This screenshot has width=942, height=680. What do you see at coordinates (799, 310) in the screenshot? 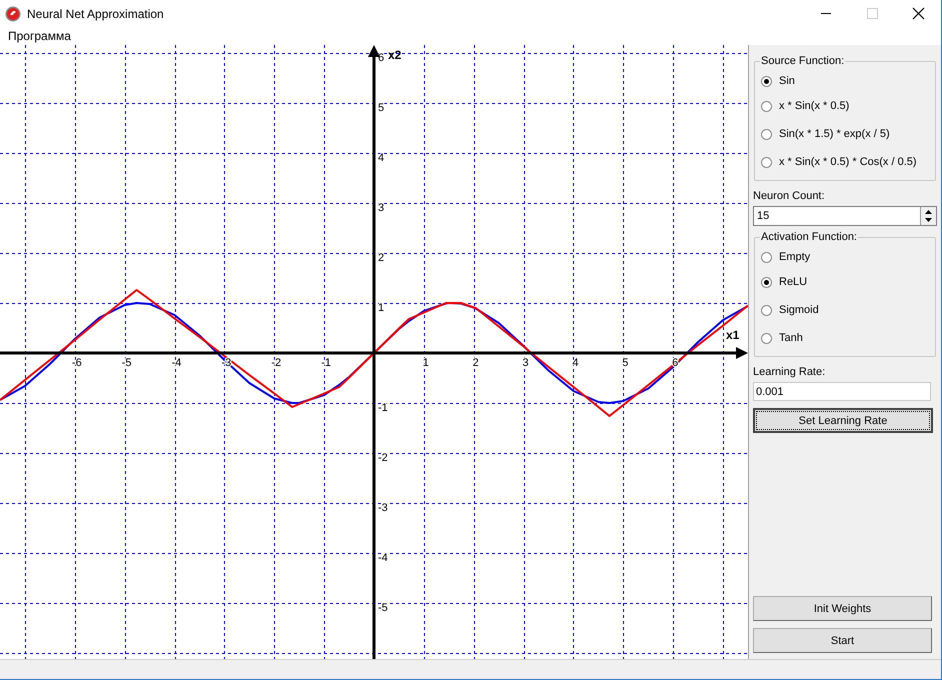
I see `radio-label: Sigmoid` at bounding box center [799, 310].